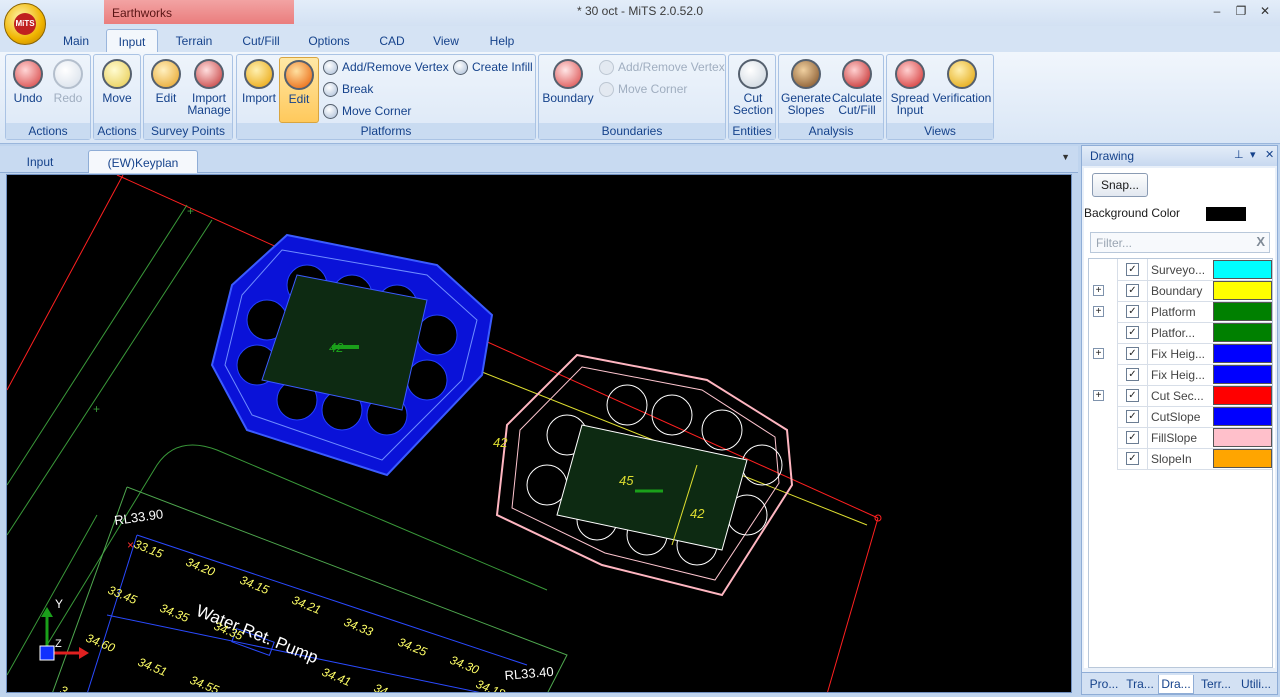 The height and width of the screenshot is (697, 1280). I want to click on tab-main: Main, so click(76, 40).